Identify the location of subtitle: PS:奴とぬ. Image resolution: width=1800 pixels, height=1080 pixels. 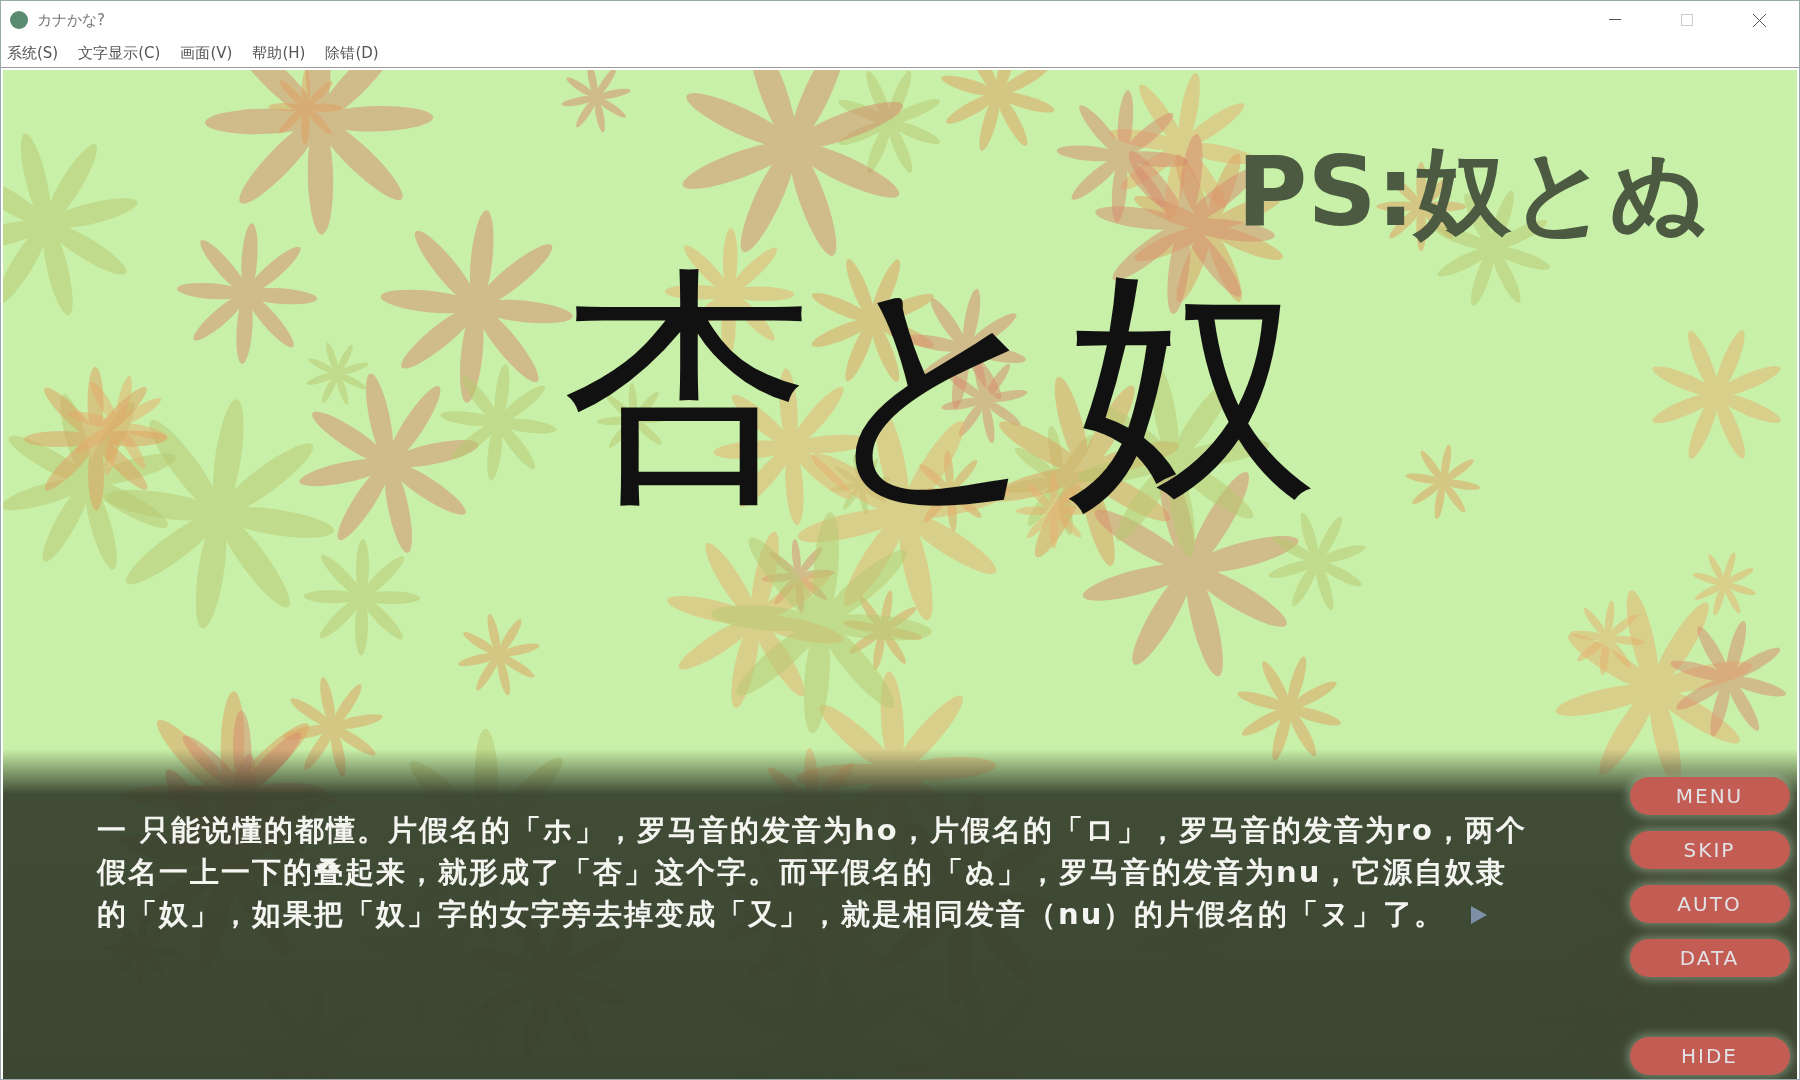
(1472, 193).